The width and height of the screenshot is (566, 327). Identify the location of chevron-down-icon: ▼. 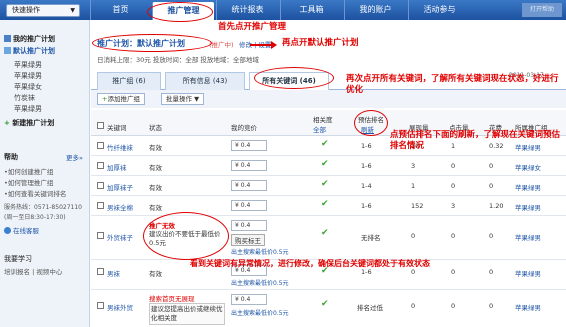
(72, 10).